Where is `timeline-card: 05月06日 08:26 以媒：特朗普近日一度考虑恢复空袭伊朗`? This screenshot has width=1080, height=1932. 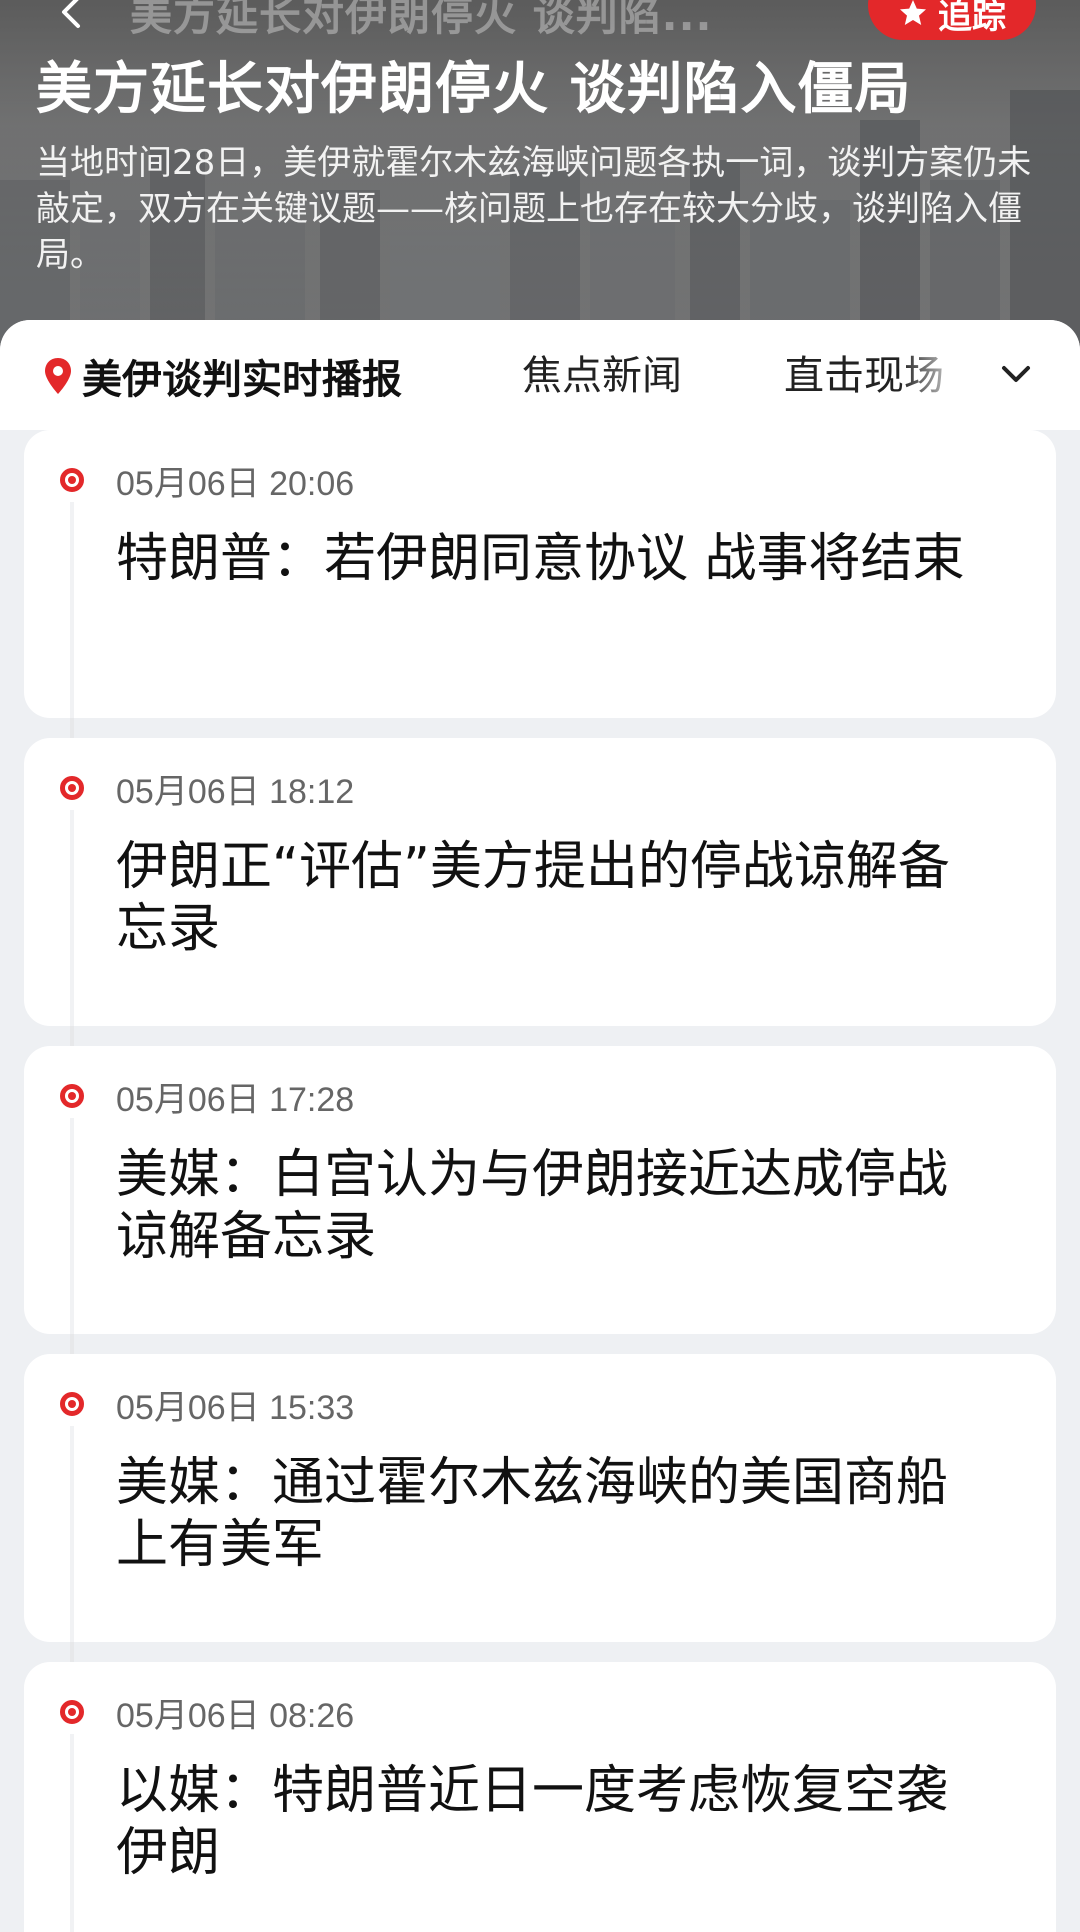 timeline-card: 05月06日 08:26 以媒：特朗普近日一度考虑恢复空袭伊朗 is located at coordinates (540, 1797).